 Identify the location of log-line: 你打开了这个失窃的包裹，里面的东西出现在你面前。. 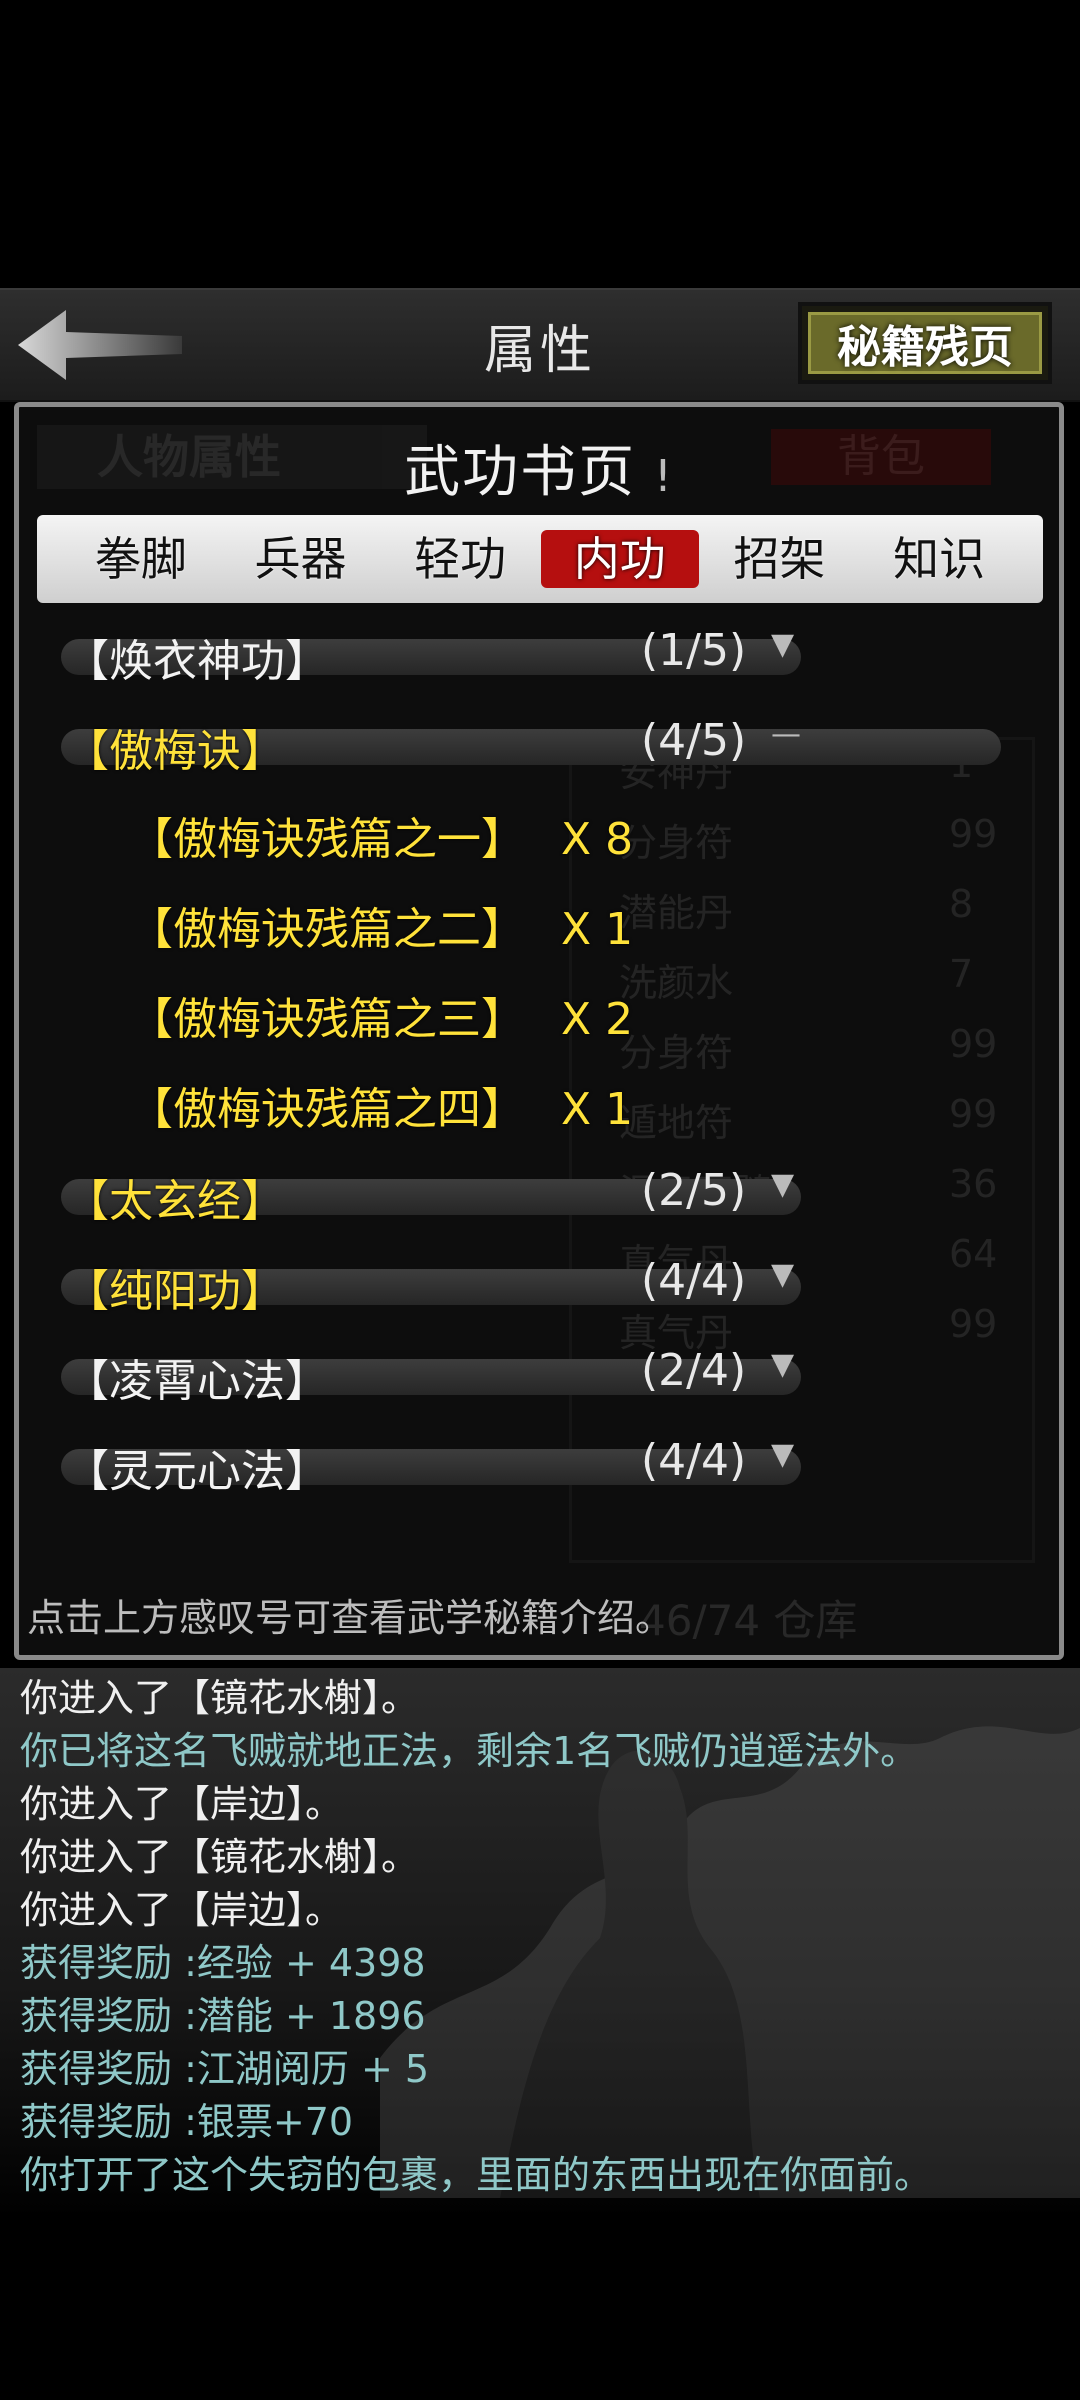
(476, 2175).